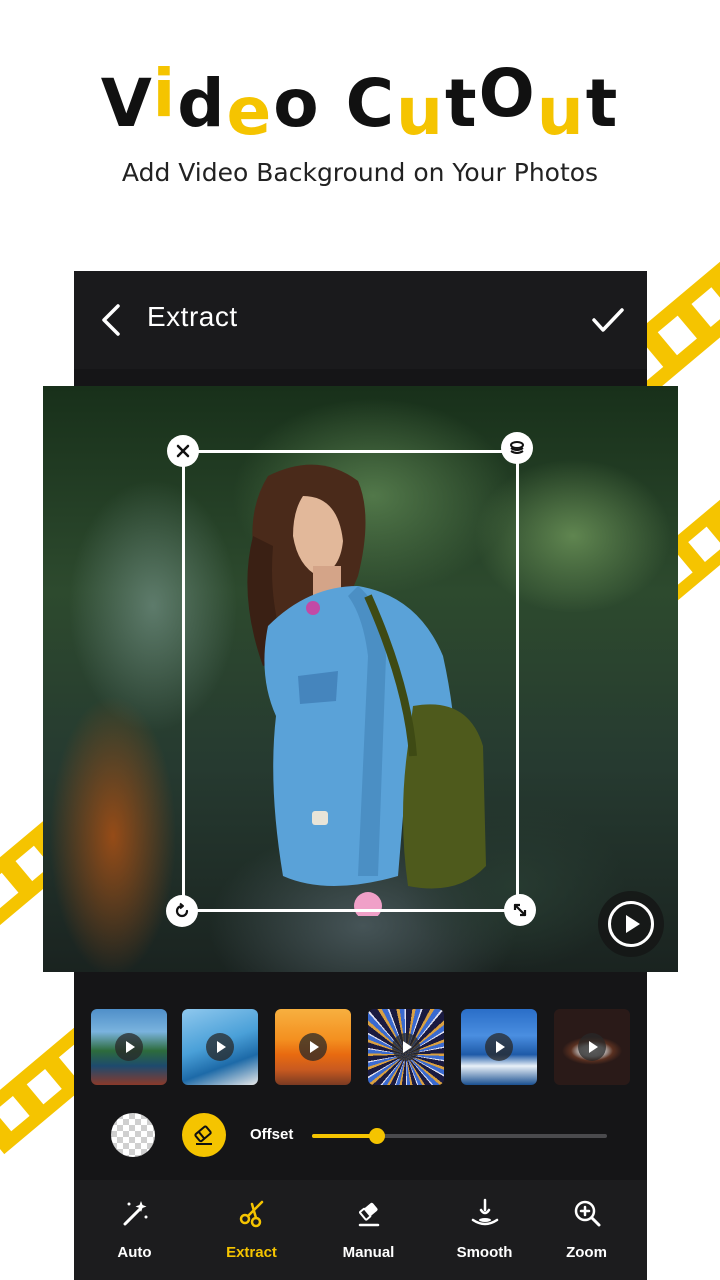  I want to click on tab-label: Extract, so click(251, 1252).